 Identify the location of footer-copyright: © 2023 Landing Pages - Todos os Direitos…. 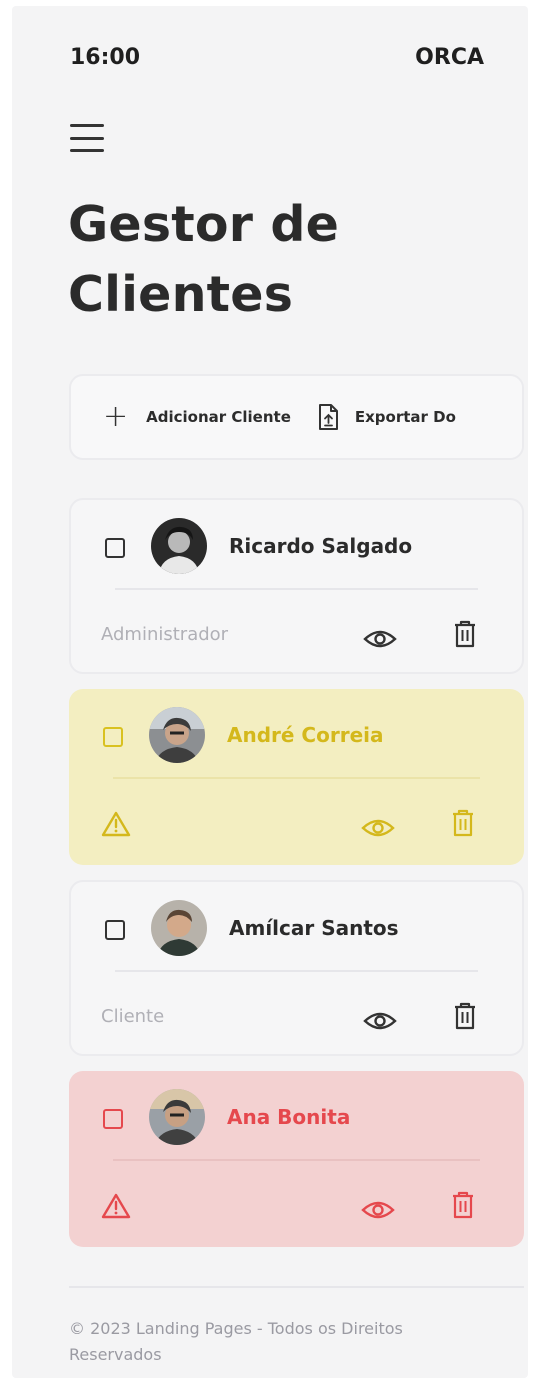
(236, 1341).